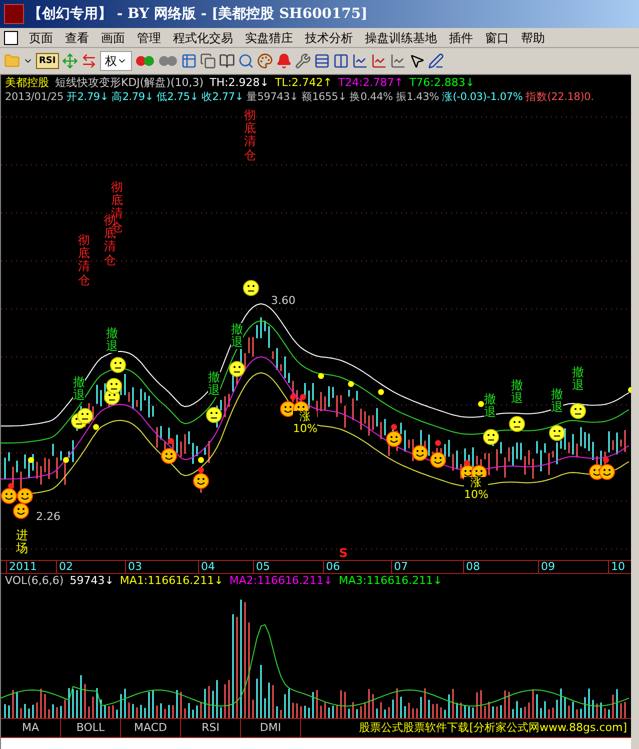 The height and width of the screenshot is (749, 639). What do you see at coordinates (303, 82) in the screenshot?
I see `indicator-value: TL:2.742↑` at bounding box center [303, 82].